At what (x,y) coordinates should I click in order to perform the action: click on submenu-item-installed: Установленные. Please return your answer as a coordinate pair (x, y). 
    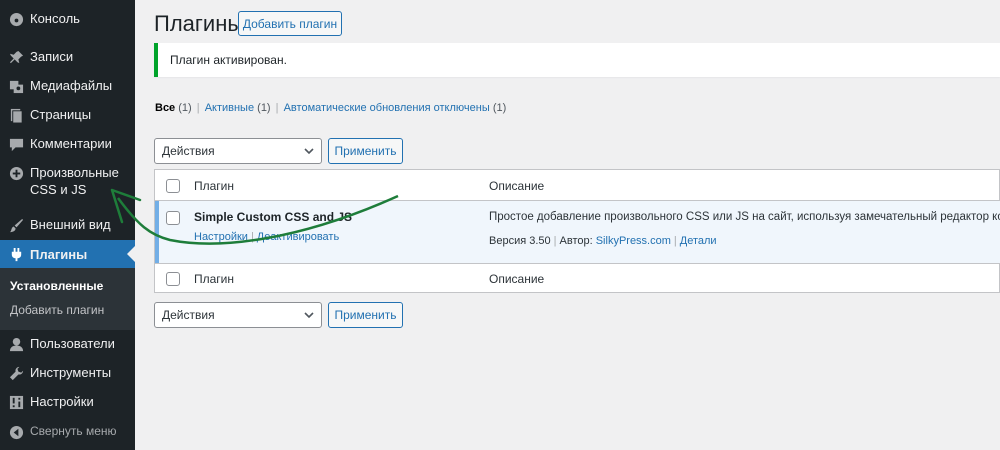
    Looking at the image, I should click on (56, 286).